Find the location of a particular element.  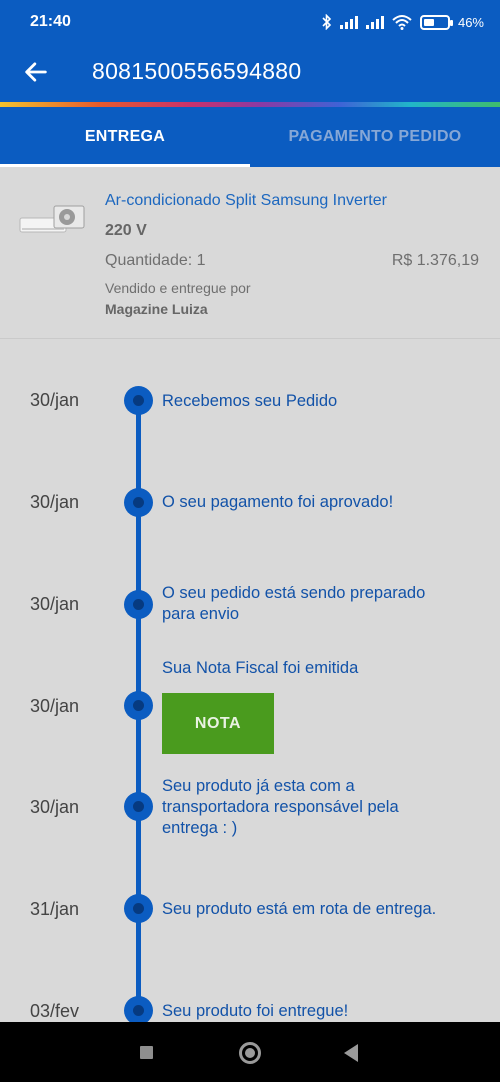

back-nav-icon is located at coordinates (351, 1053).